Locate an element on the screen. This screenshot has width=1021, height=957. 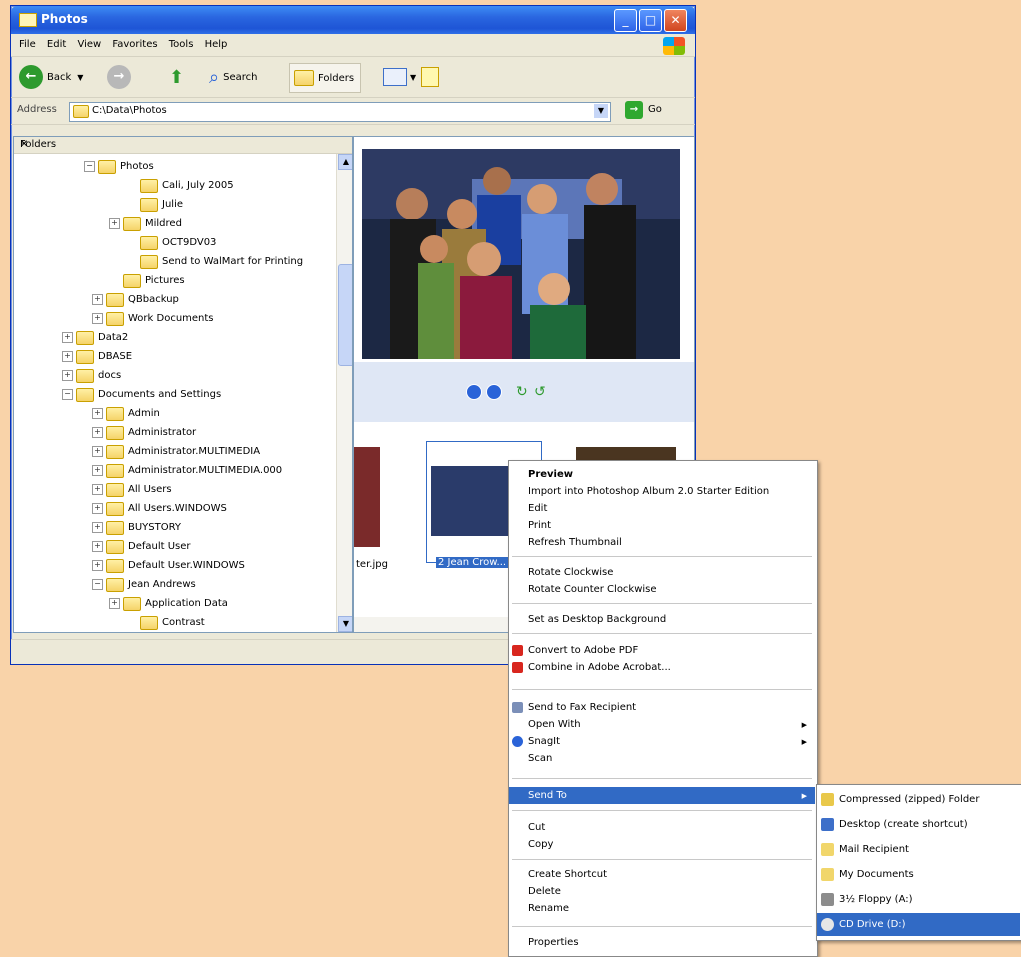
views-button: ▼ is located at coordinates (399, 77).